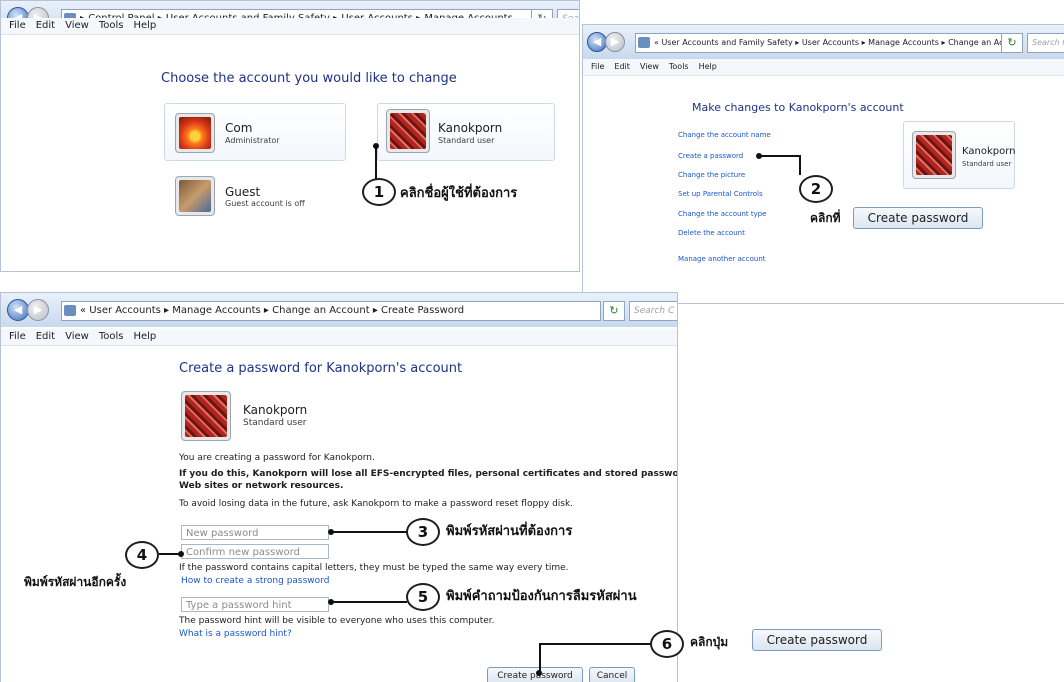  I want to click on control-panel-icon, so click(70, 310).